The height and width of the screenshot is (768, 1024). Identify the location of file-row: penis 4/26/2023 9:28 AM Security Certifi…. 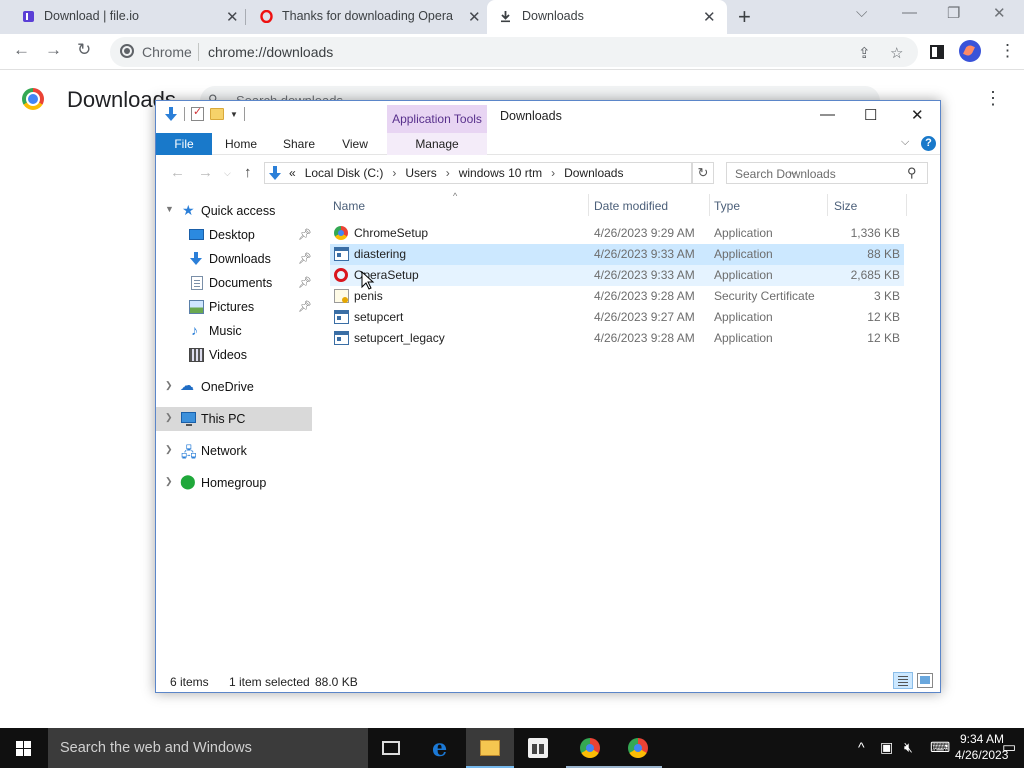
(617, 296).